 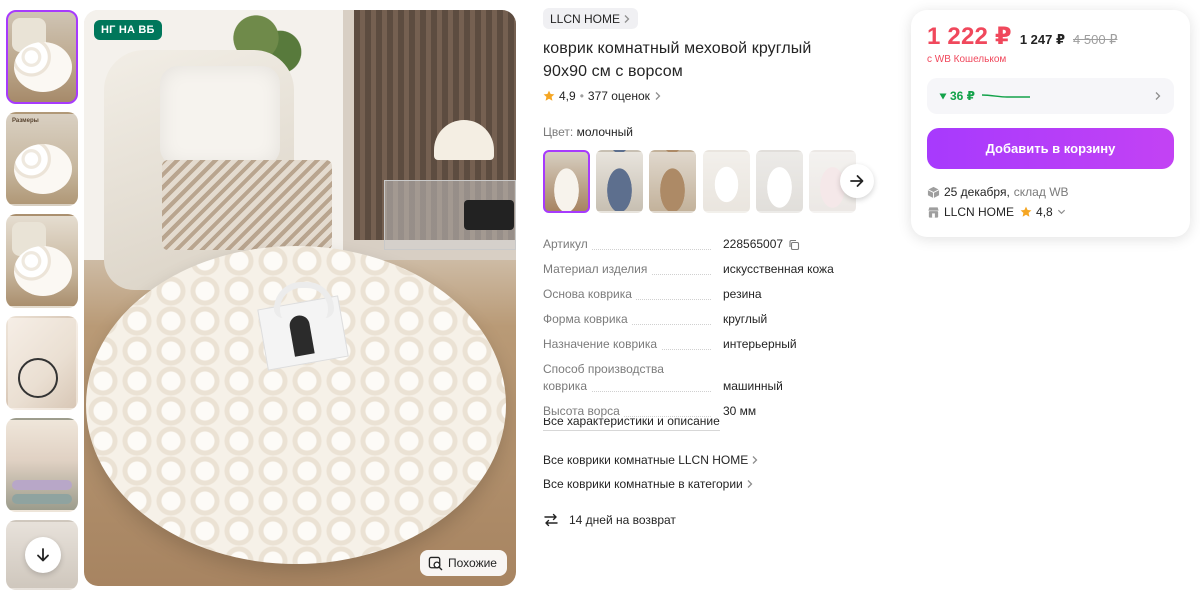 I want to click on thumbnail-2: Размеры, so click(x=42, y=159).